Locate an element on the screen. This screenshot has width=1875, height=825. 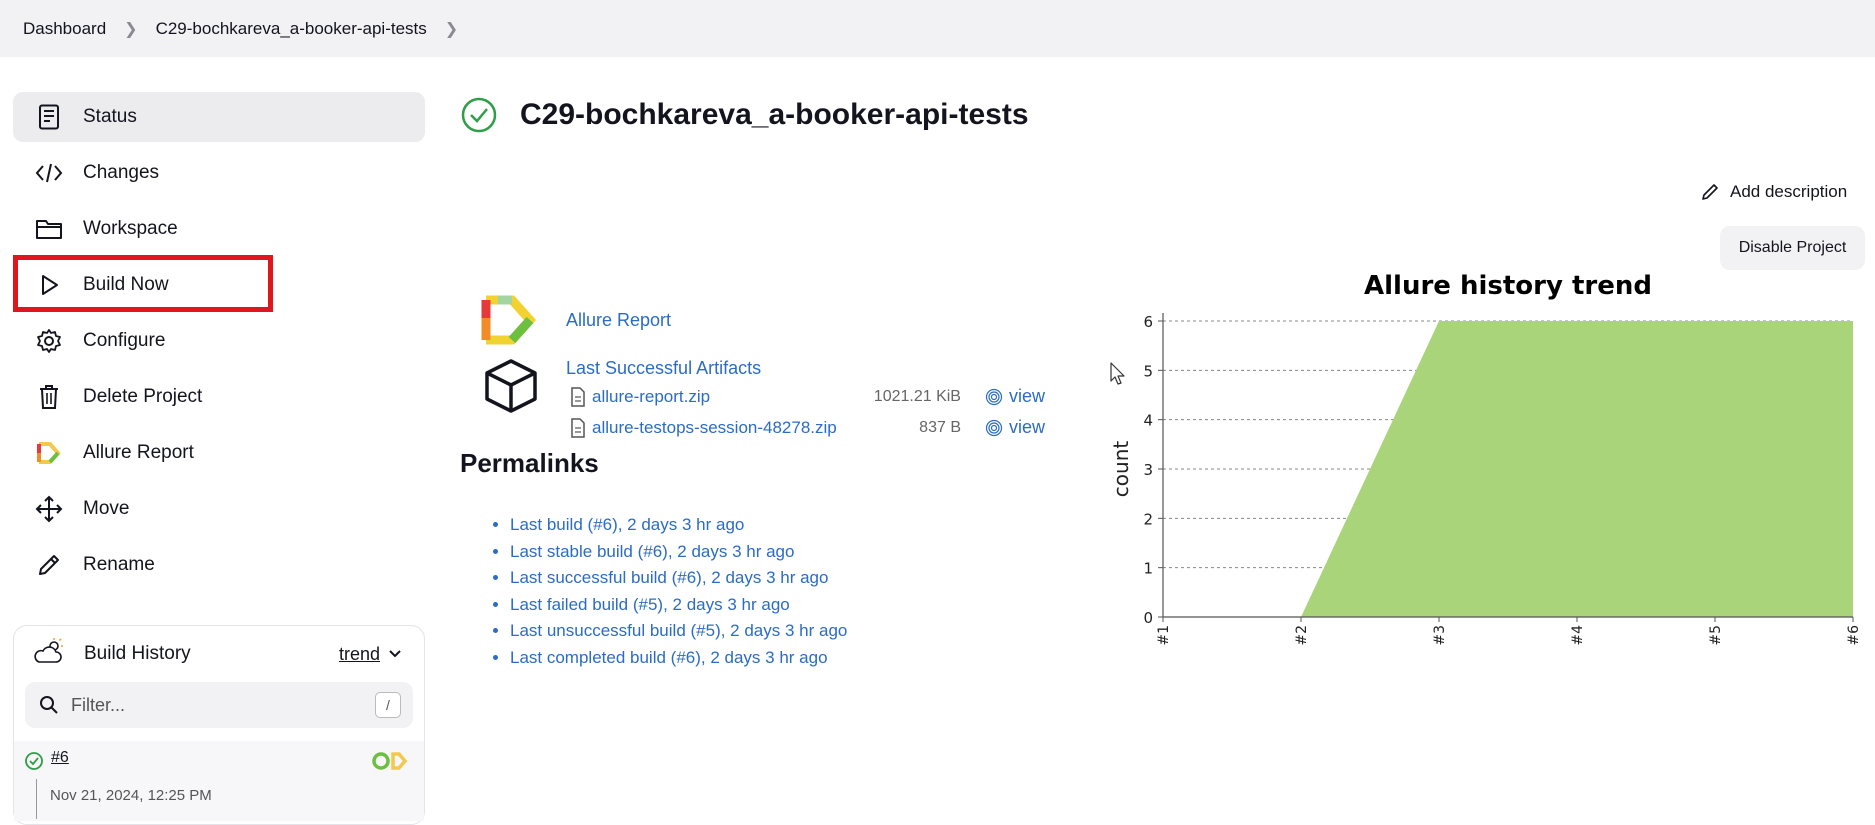
trend-link: trend is located at coordinates (359, 654).